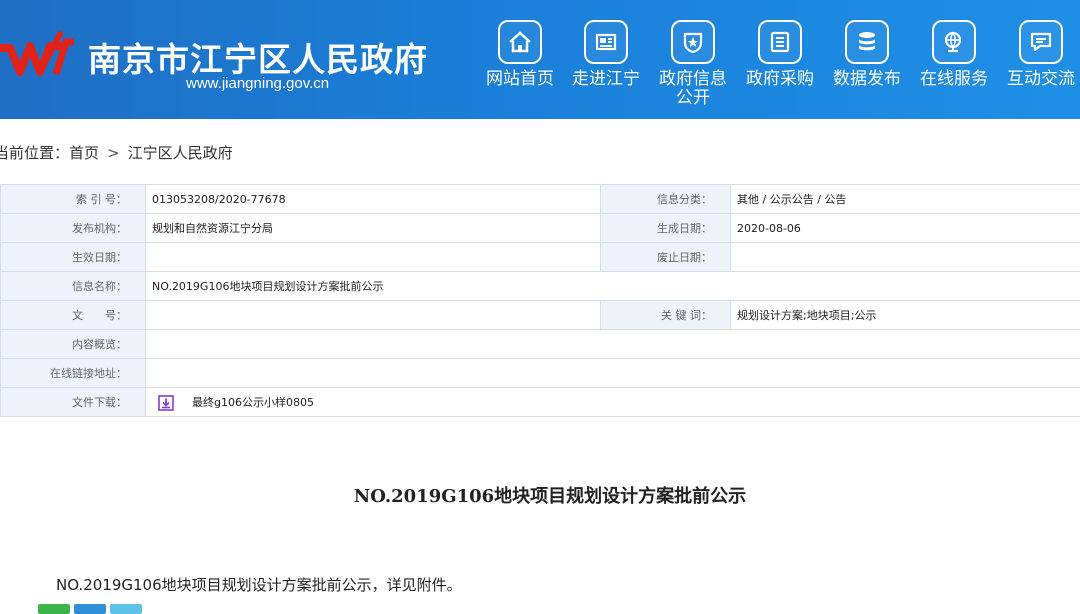 The image size is (1080, 614). Describe the element at coordinates (73, 373) in the screenshot. I see `online-link-label: 在线链接地址：` at that location.